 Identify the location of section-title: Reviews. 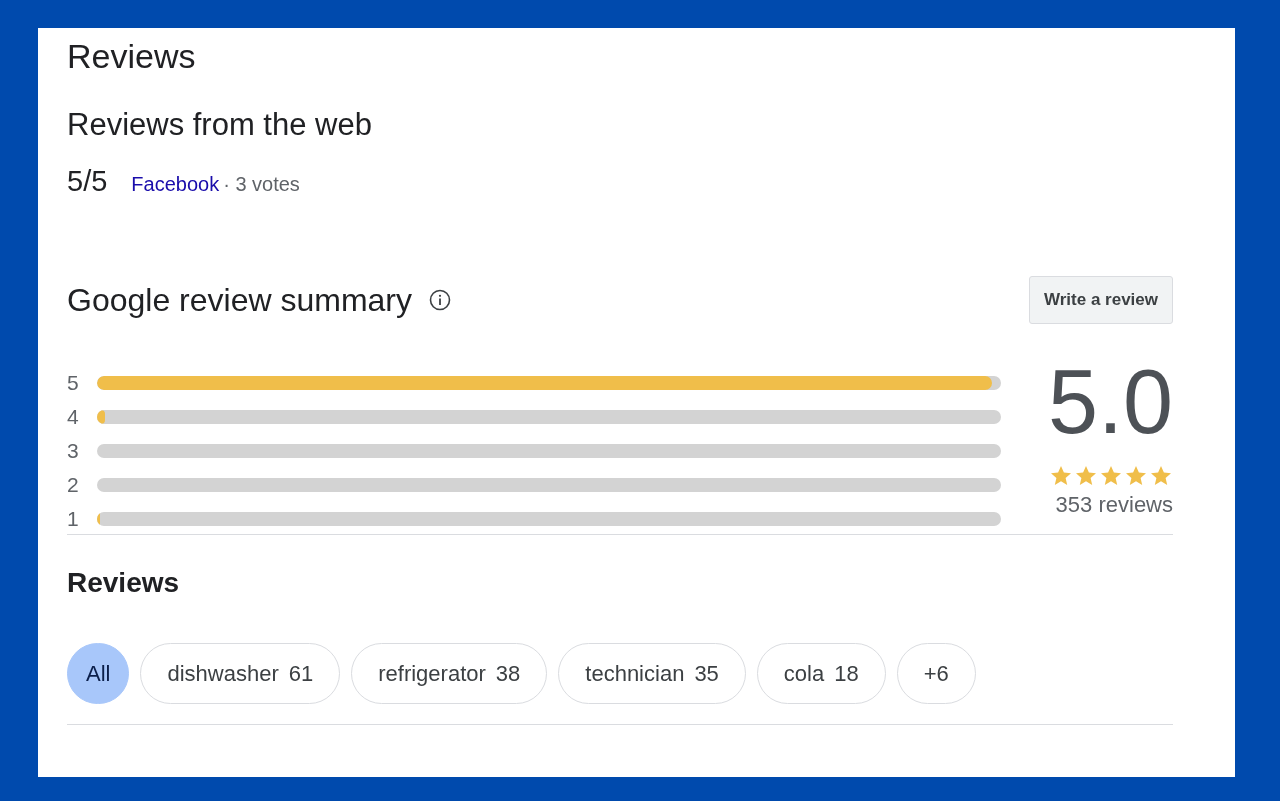
(132, 56).